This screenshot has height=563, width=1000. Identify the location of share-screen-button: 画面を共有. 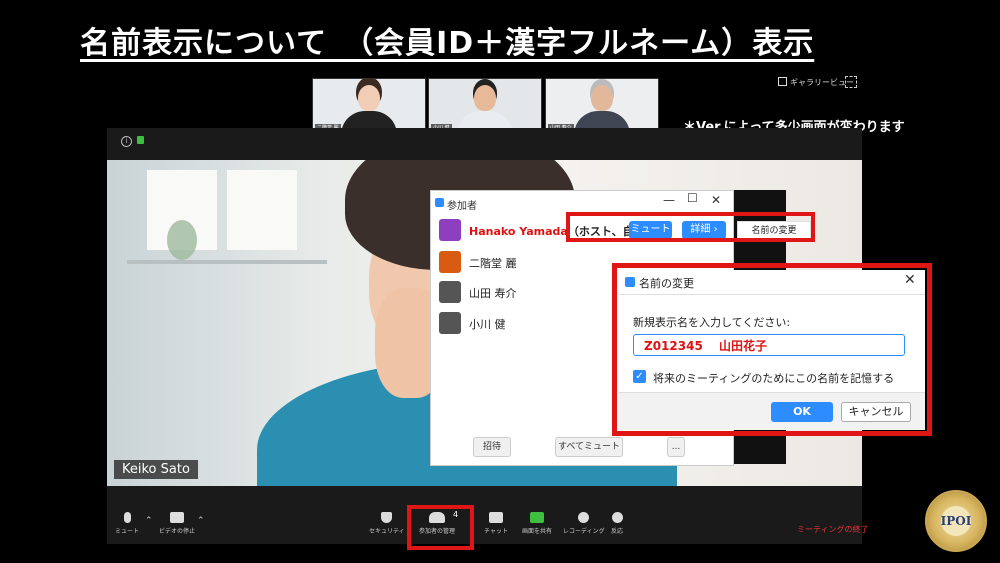
(537, 523).